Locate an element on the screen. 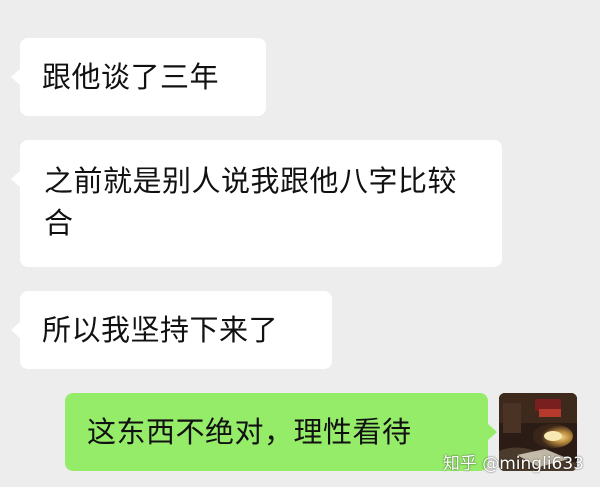 The image size is (600, 487). sent-message-bubble: 这东西不绝对，理性看待 is located at coordinates (281, 432).